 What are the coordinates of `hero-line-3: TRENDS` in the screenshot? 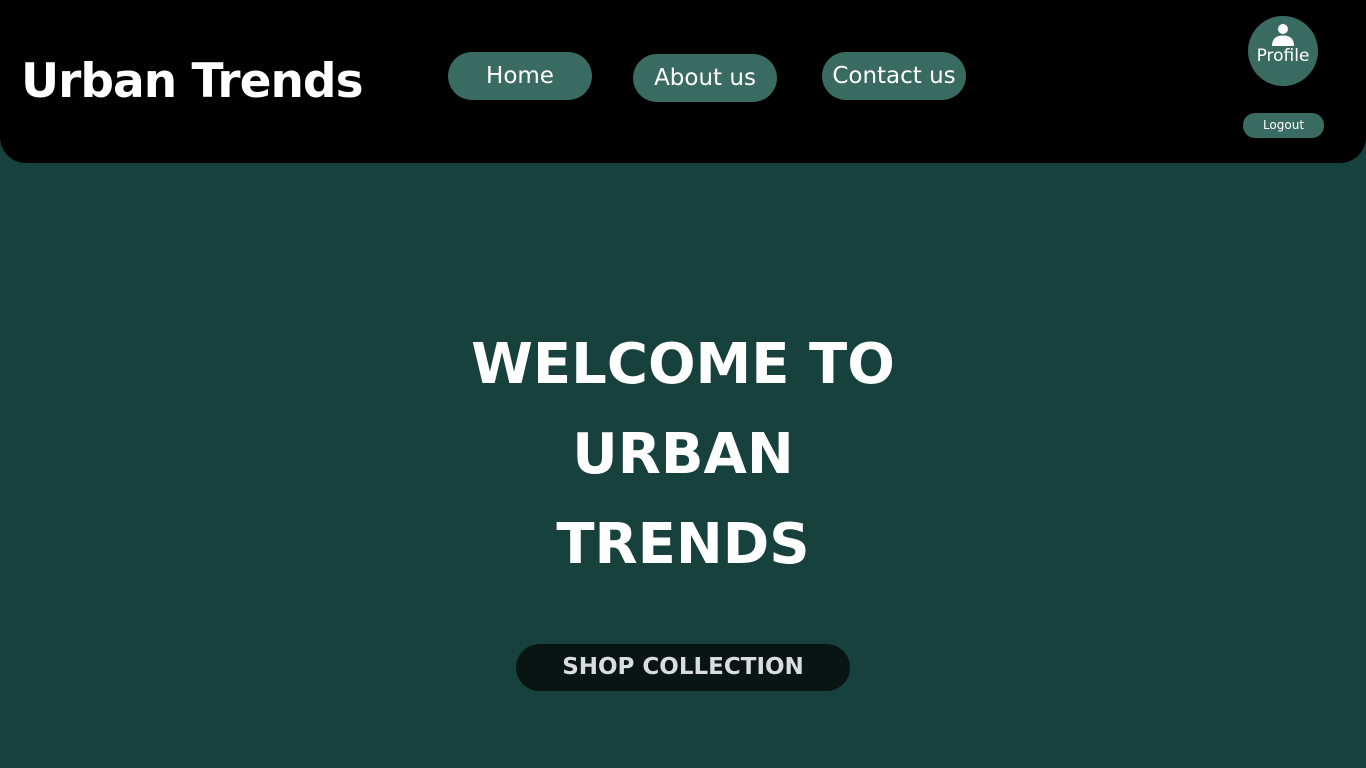 It's located at (683, 544).